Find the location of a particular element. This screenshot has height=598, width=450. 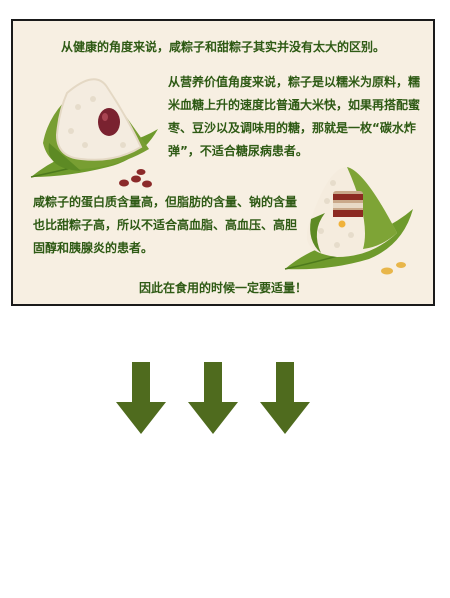

zongzi-red-bean-icon is located at coordinates (94, 133).